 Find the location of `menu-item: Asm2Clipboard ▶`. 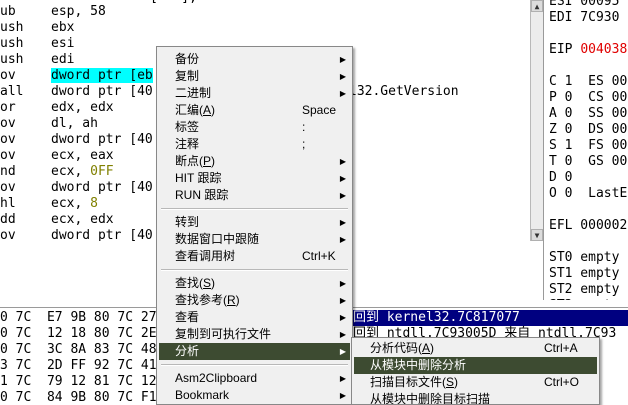

menu-item: Asm2Clipboard ▶ is located at coordinates (254, 378).